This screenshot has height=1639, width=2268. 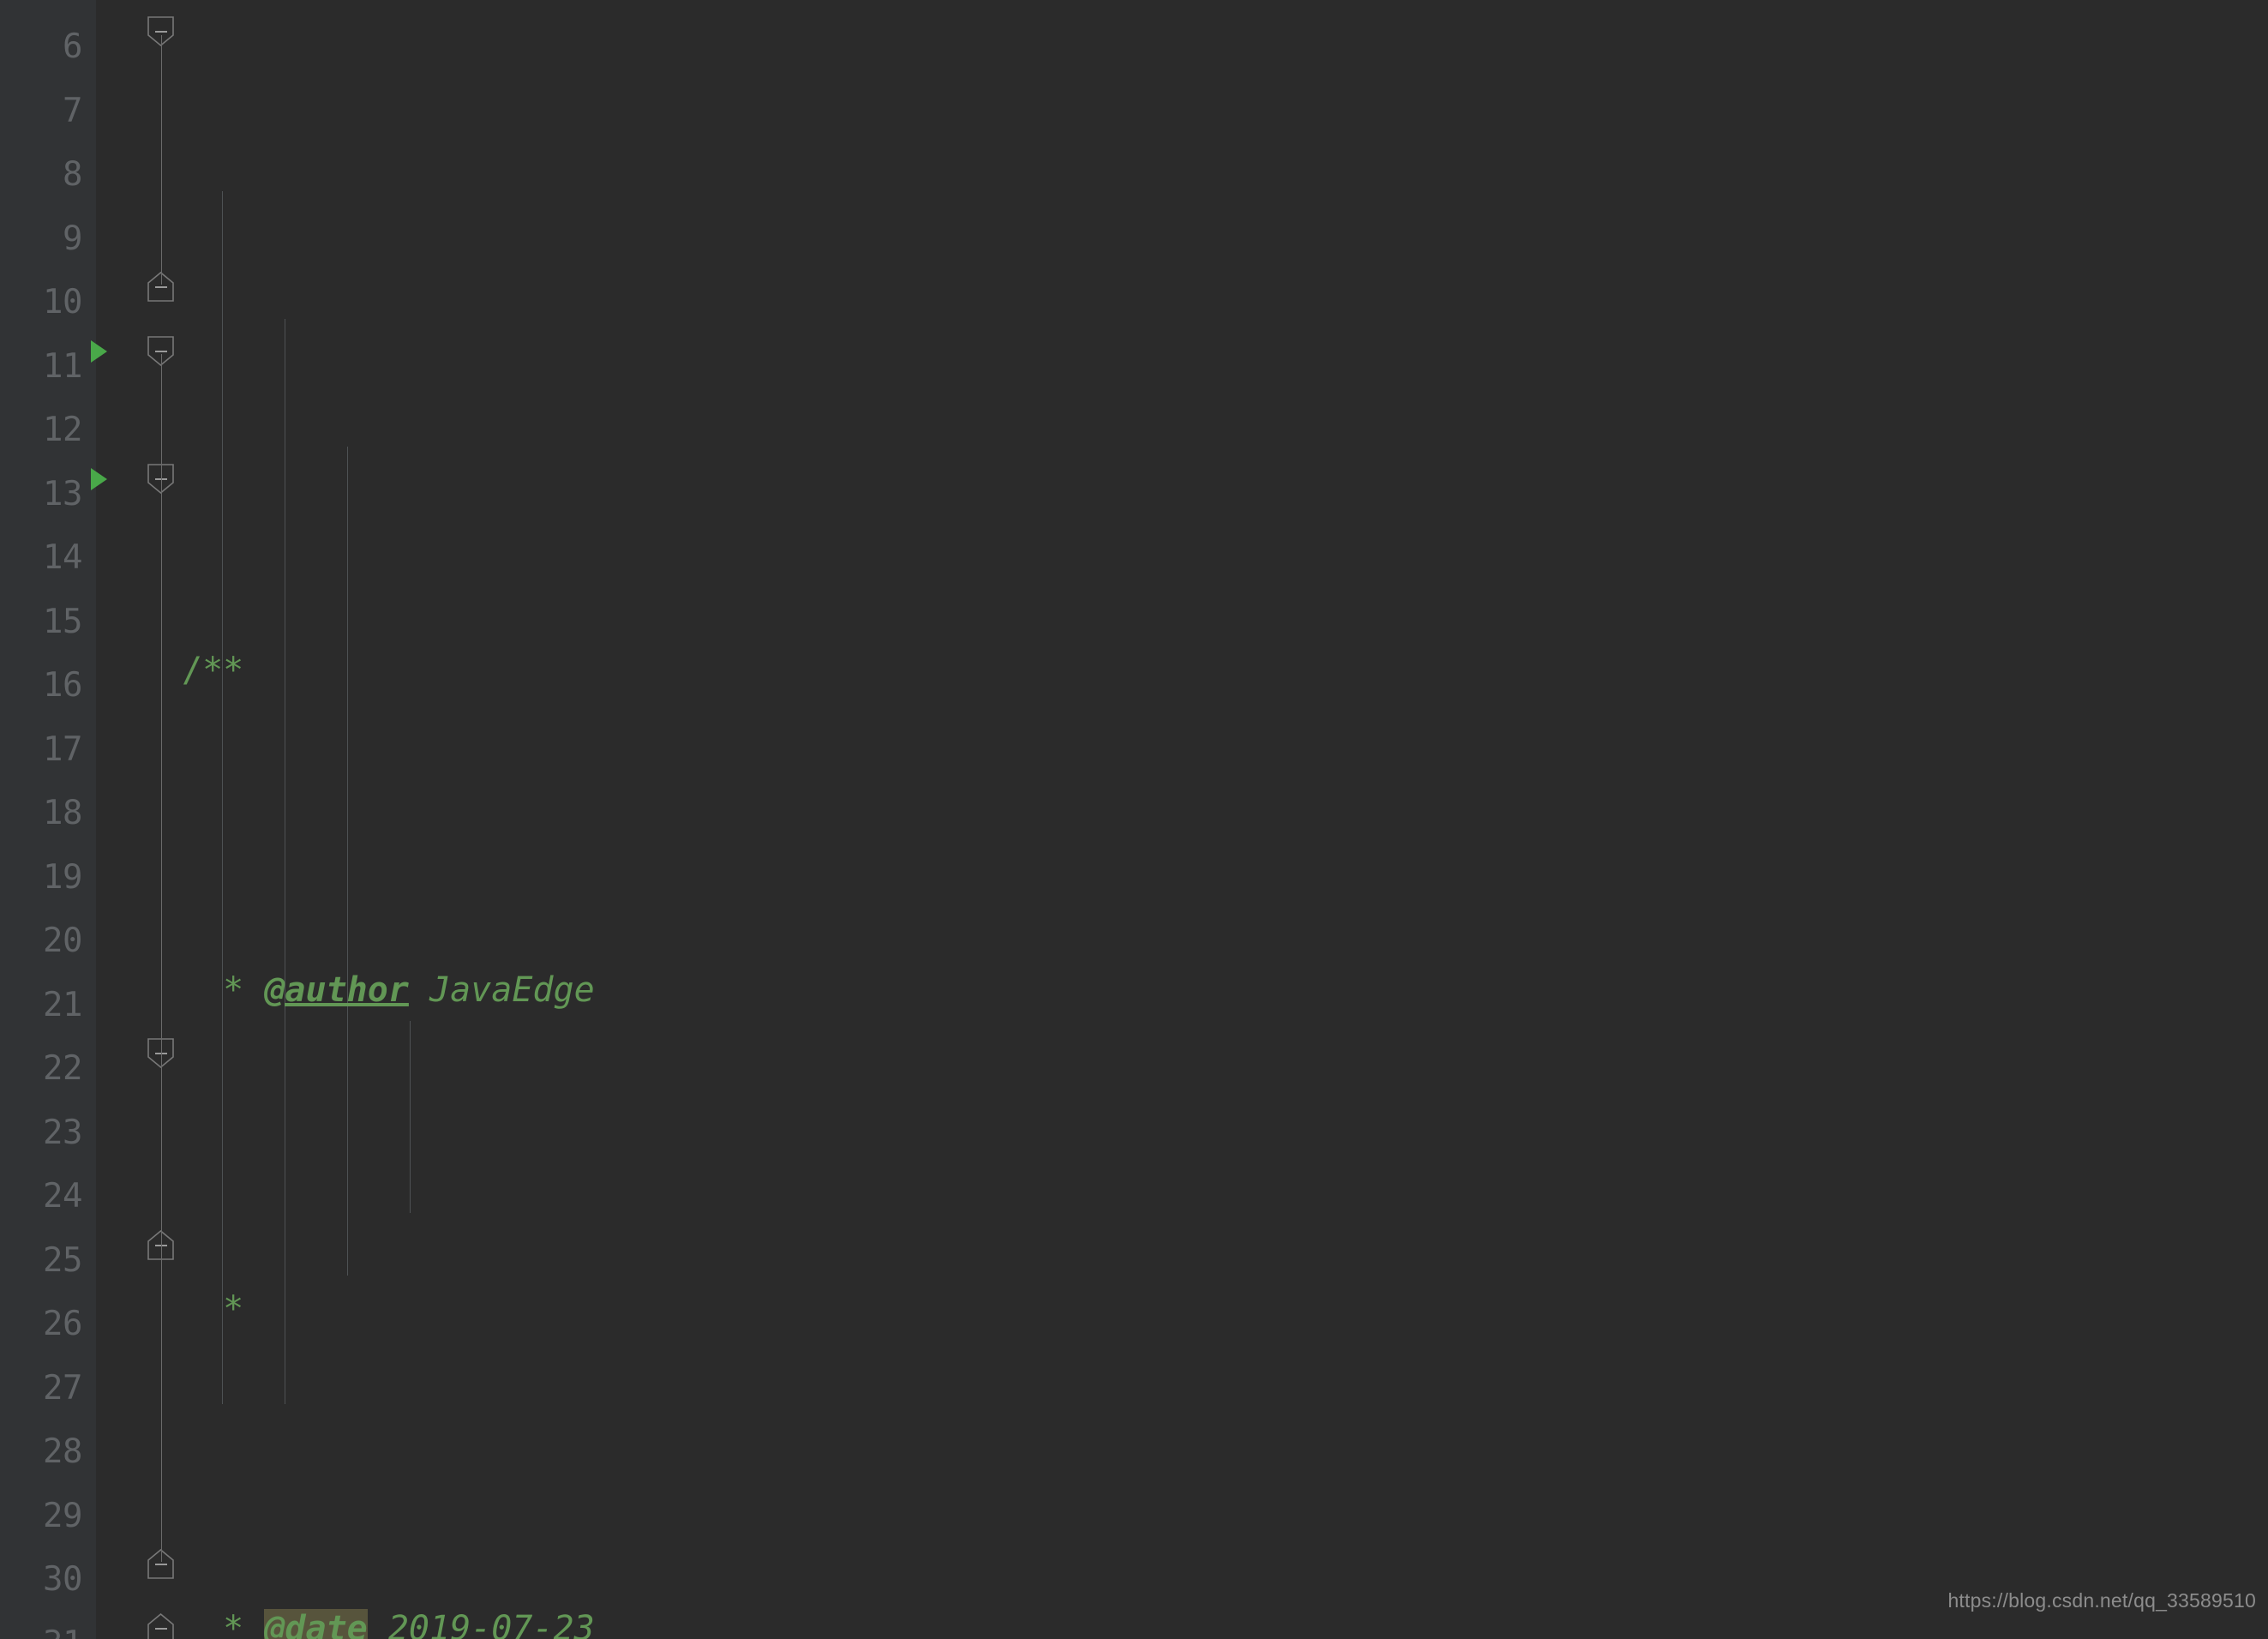 What do you see at coordinates (62, 366) in the screenshot?
I see `line-number-11: 11` at bounding box center [62, 366].